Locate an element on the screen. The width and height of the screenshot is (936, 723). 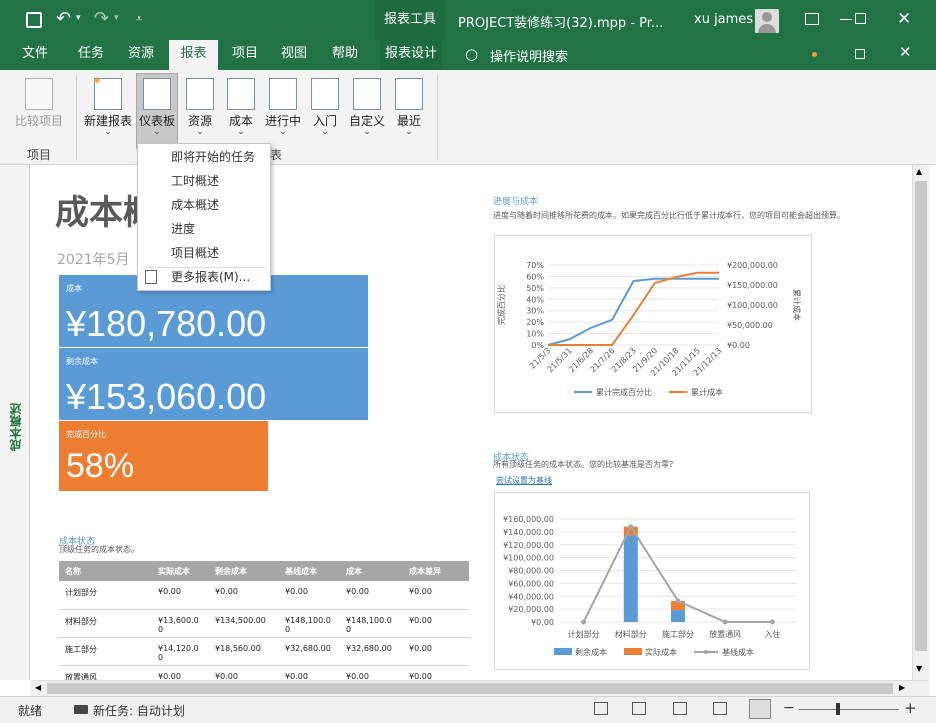
sheet-view-icon is located at coordinates (720, 708).